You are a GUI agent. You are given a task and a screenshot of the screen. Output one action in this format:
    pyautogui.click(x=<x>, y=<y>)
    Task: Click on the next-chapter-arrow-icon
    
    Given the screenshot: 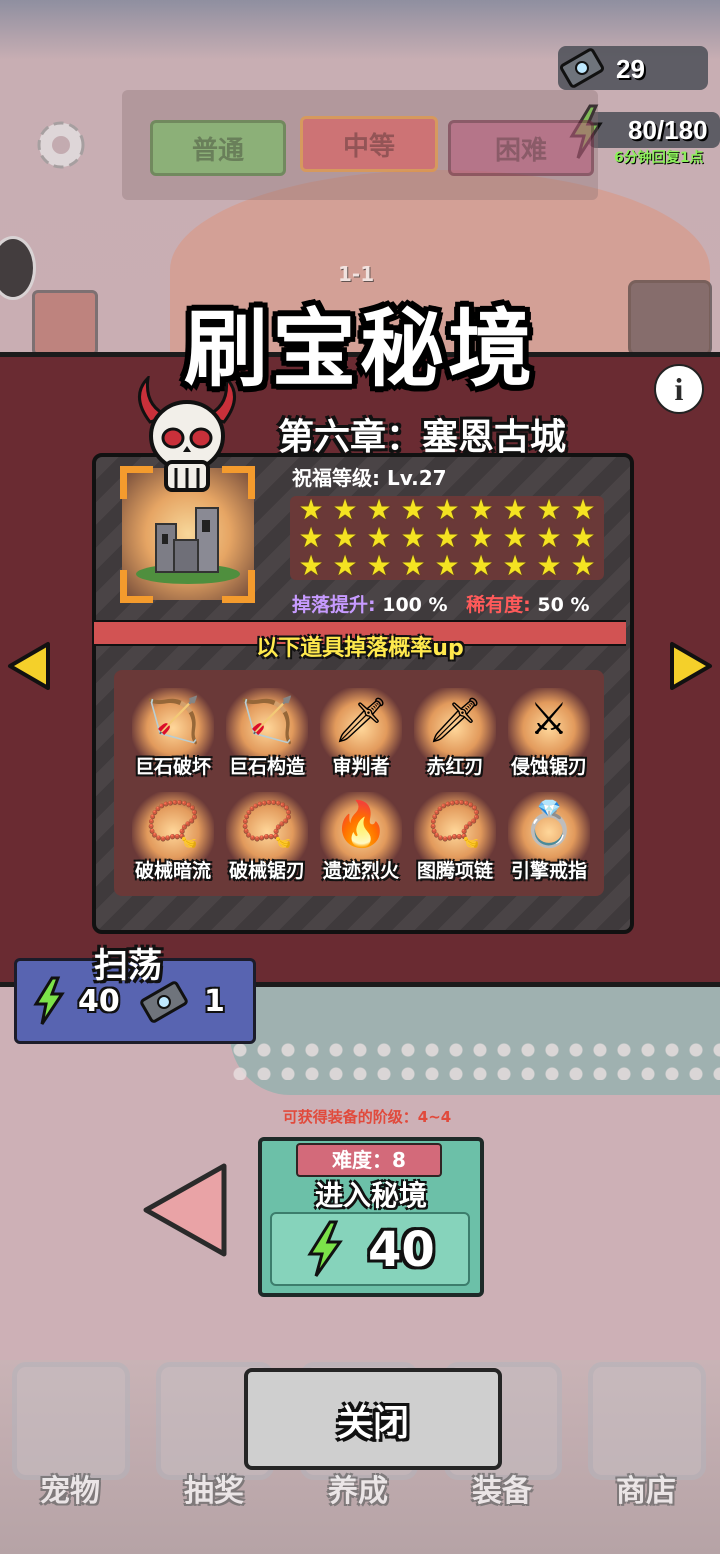 What is the action you would take?
    pyautogui.click(x=691, y=666)
    